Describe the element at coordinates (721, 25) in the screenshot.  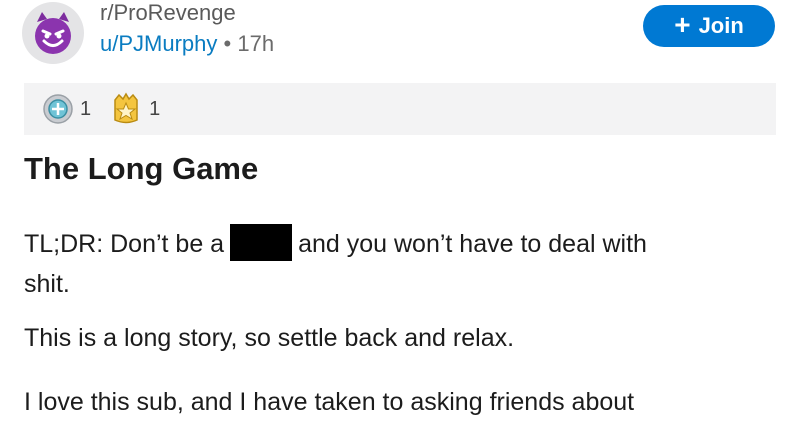
I see `join-label: Join` at that location.